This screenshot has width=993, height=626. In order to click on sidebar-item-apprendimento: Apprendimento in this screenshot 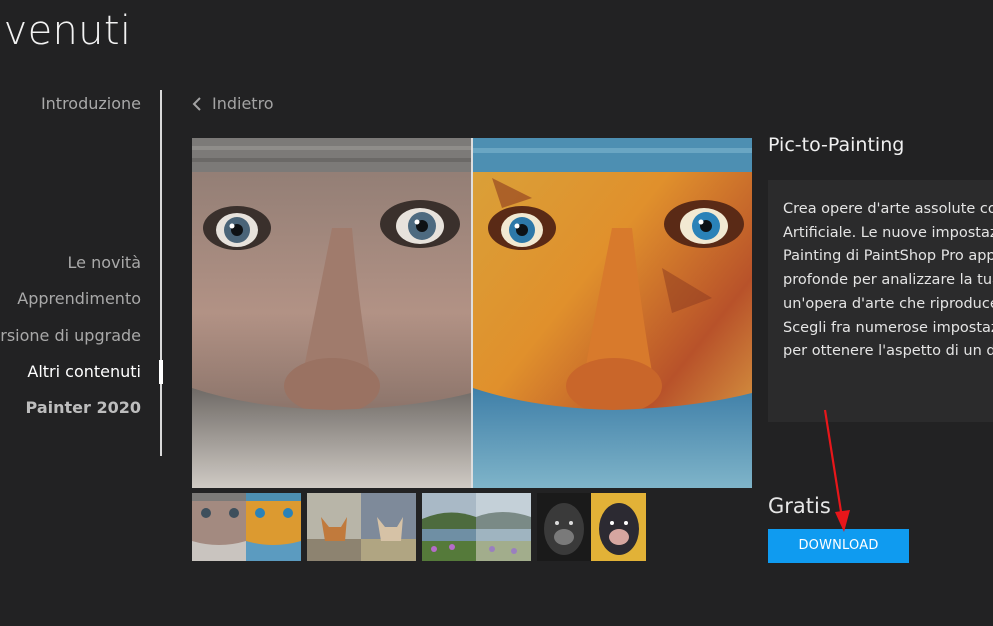, I will do `click(79, 298)`.